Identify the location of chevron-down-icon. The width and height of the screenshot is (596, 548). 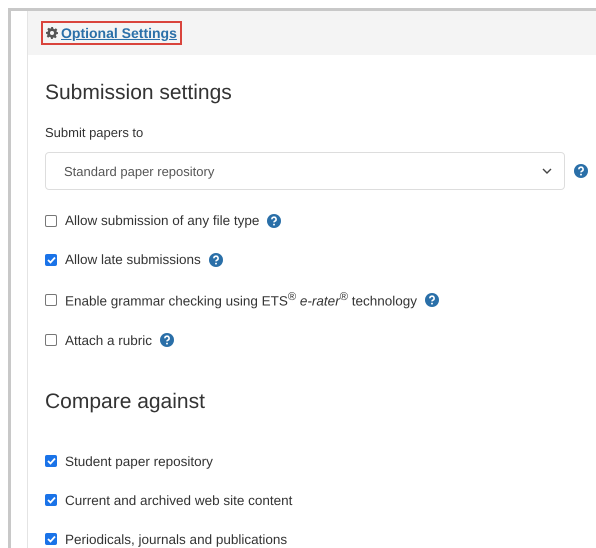
(547, 171).